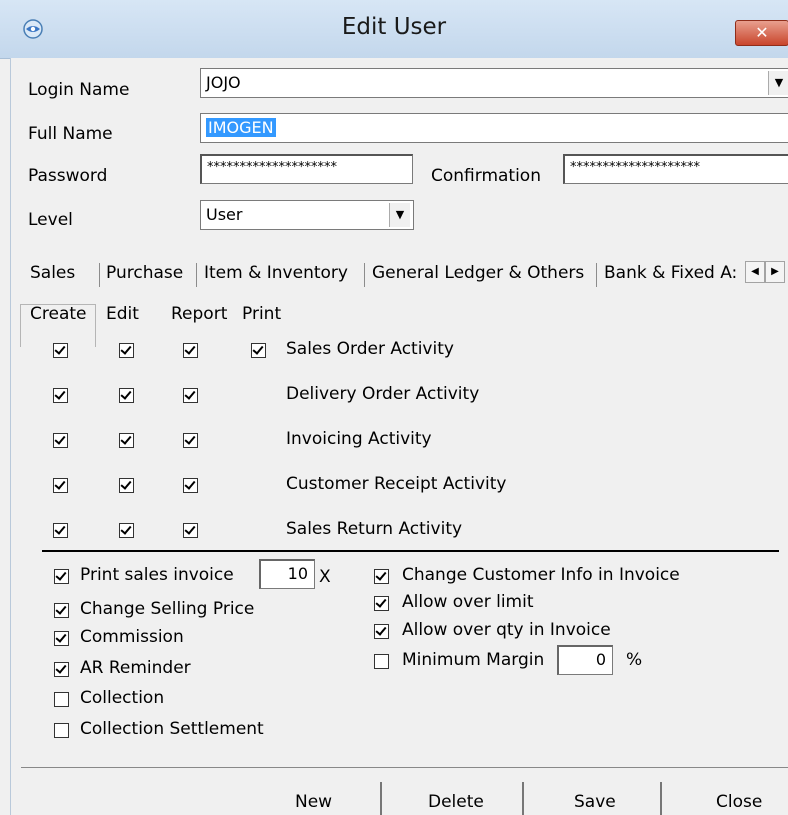 This screenshot has height=815, width=788. Describe the element at coordinates (50, 220) in the screenshot. I see `level-label: Level` at that location.